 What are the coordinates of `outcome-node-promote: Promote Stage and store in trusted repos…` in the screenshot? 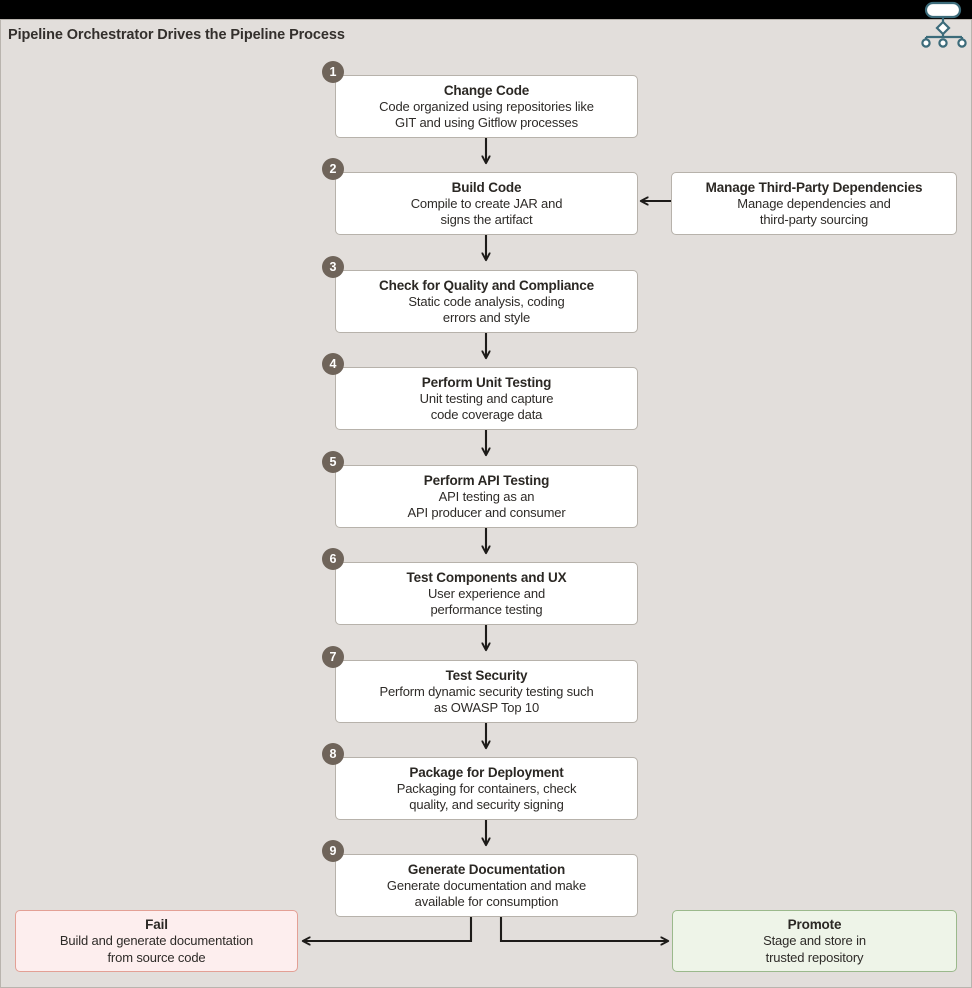 It's located at (814, 941).